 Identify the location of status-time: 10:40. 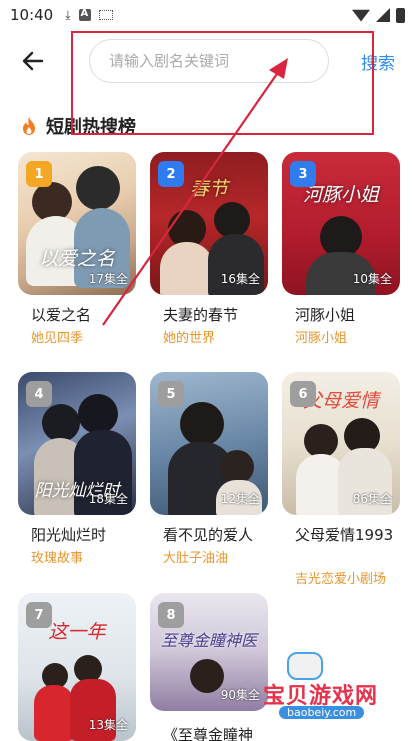
(32, 15).